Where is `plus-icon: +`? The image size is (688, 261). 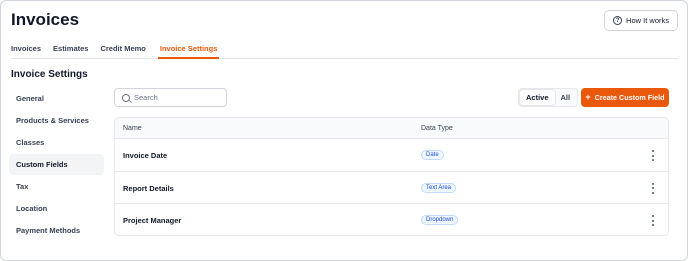
plus-icon: + is located at coordinates (588, 97).